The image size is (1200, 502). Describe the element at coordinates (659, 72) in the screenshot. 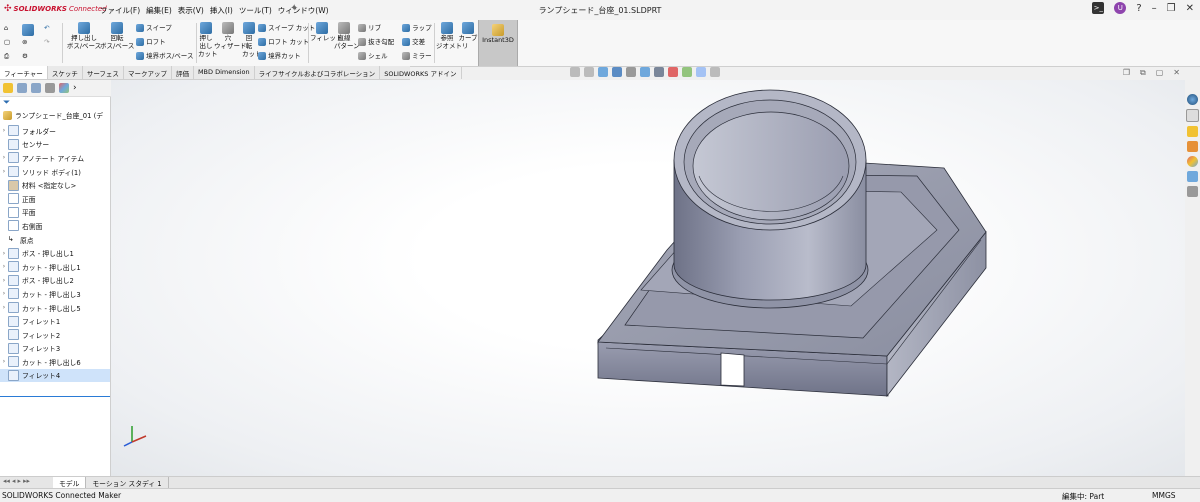

I see `display-style-icon` at that location.